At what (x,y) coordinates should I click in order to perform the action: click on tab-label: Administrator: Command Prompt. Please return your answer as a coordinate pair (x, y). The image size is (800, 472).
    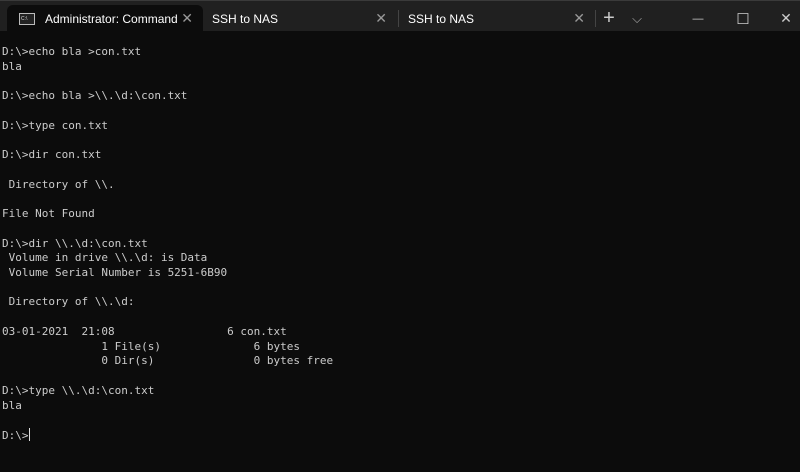
    Looking at the image, I should click on (111, 18).